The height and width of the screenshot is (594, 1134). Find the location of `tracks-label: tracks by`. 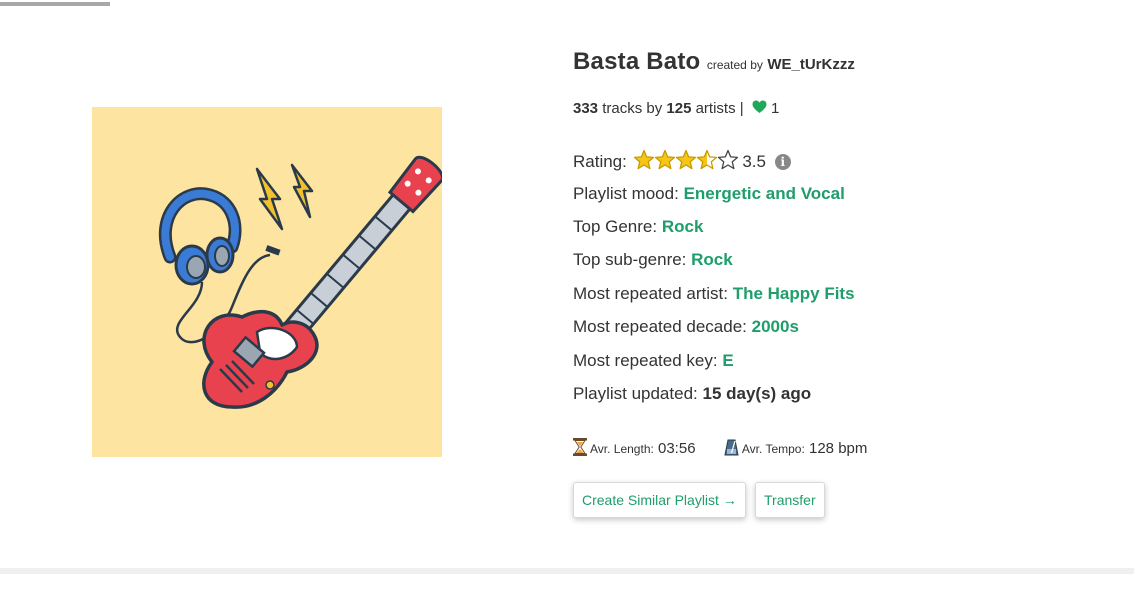

tracks-label: tracks by is located at coordinates (632, 108).